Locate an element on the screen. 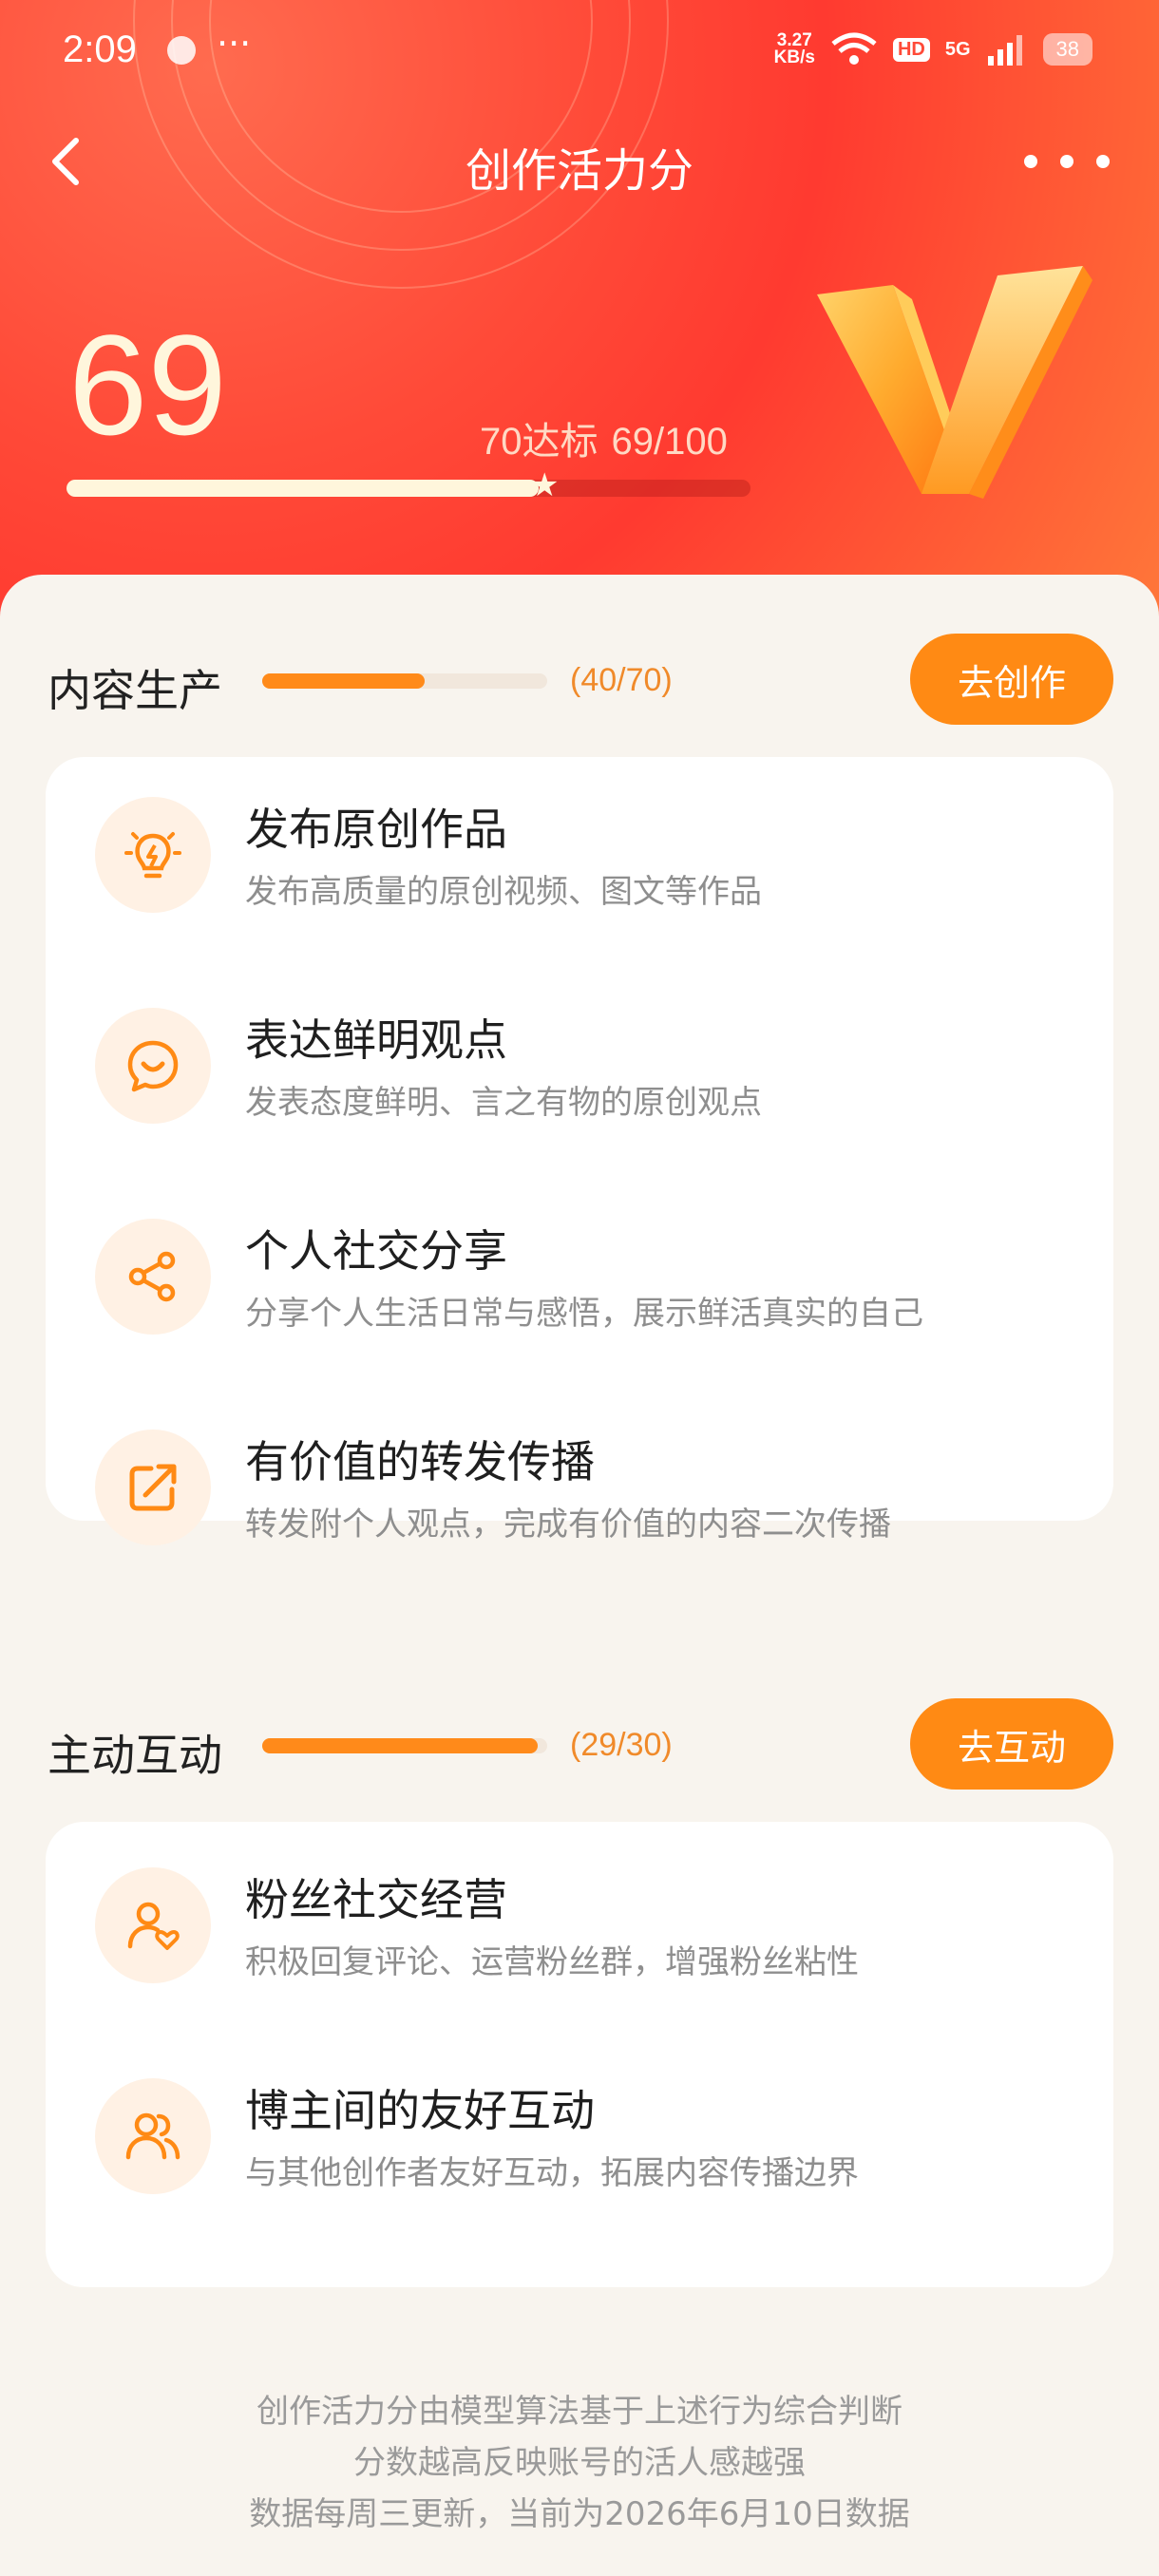 This screenshot has height=2576, width=1159. section-header-active-interaction: 主动互动 (29/30) 去互动 is located at coordinates (580, 1745).